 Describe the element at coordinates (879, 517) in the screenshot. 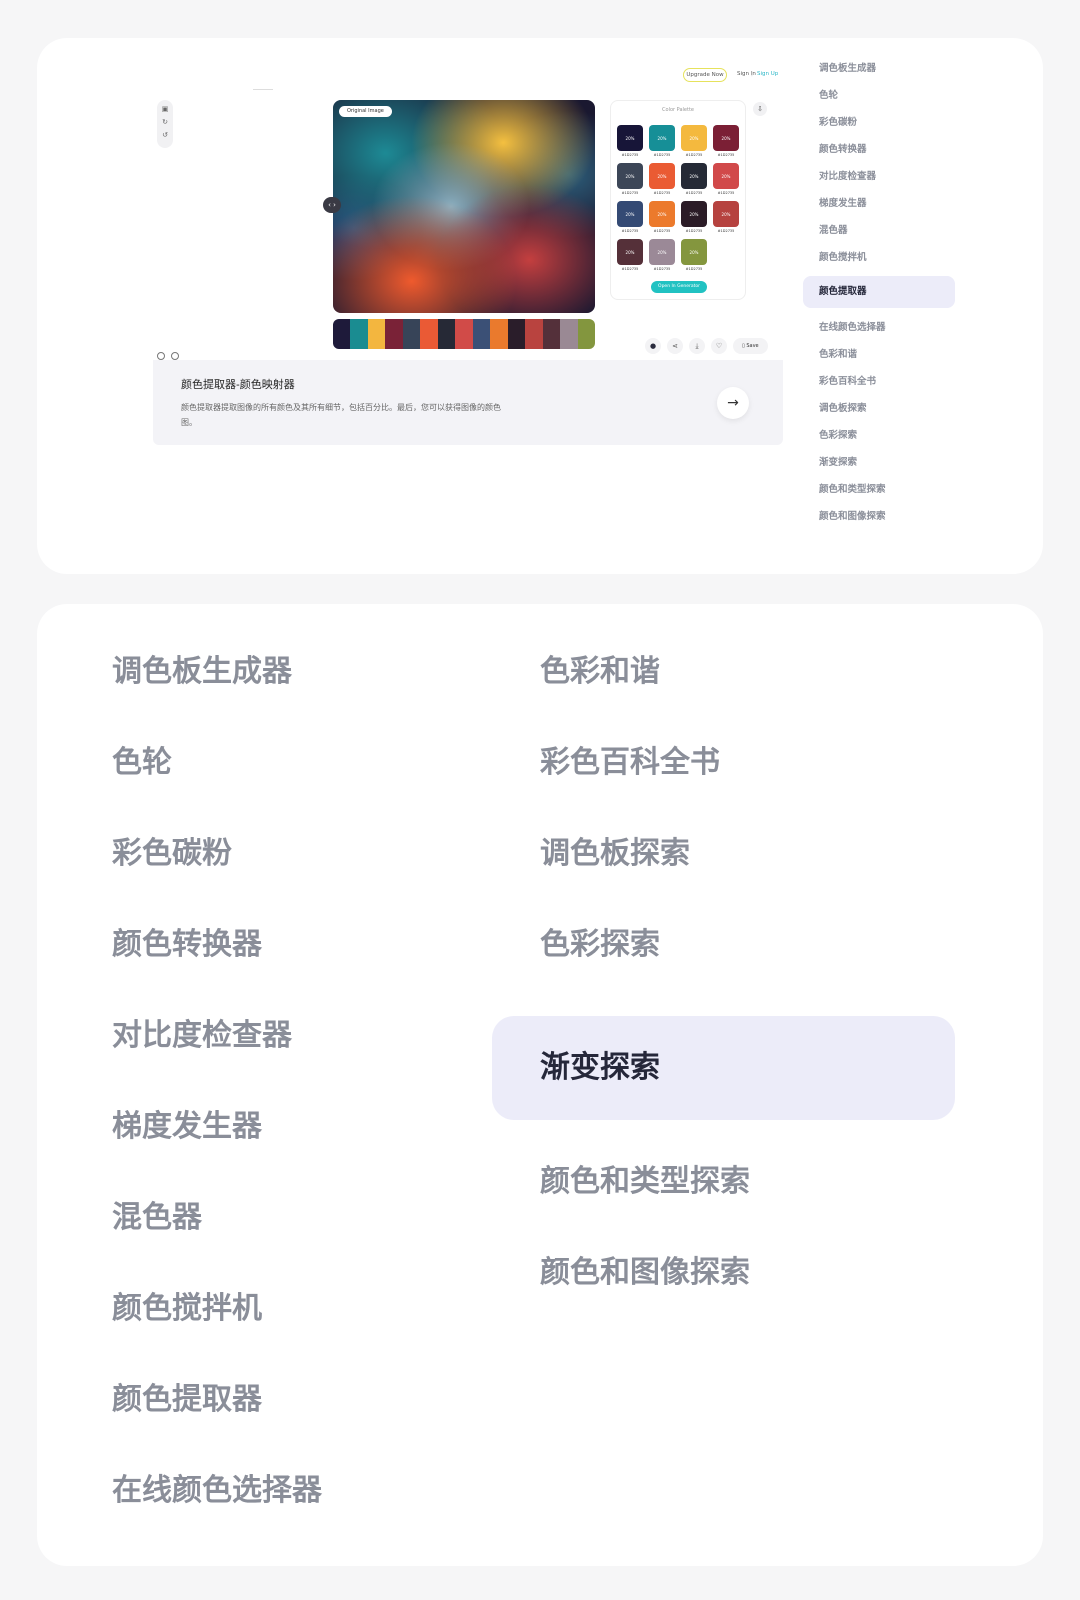

I see `sidebar-item: 颜色和图像探索` at that location.